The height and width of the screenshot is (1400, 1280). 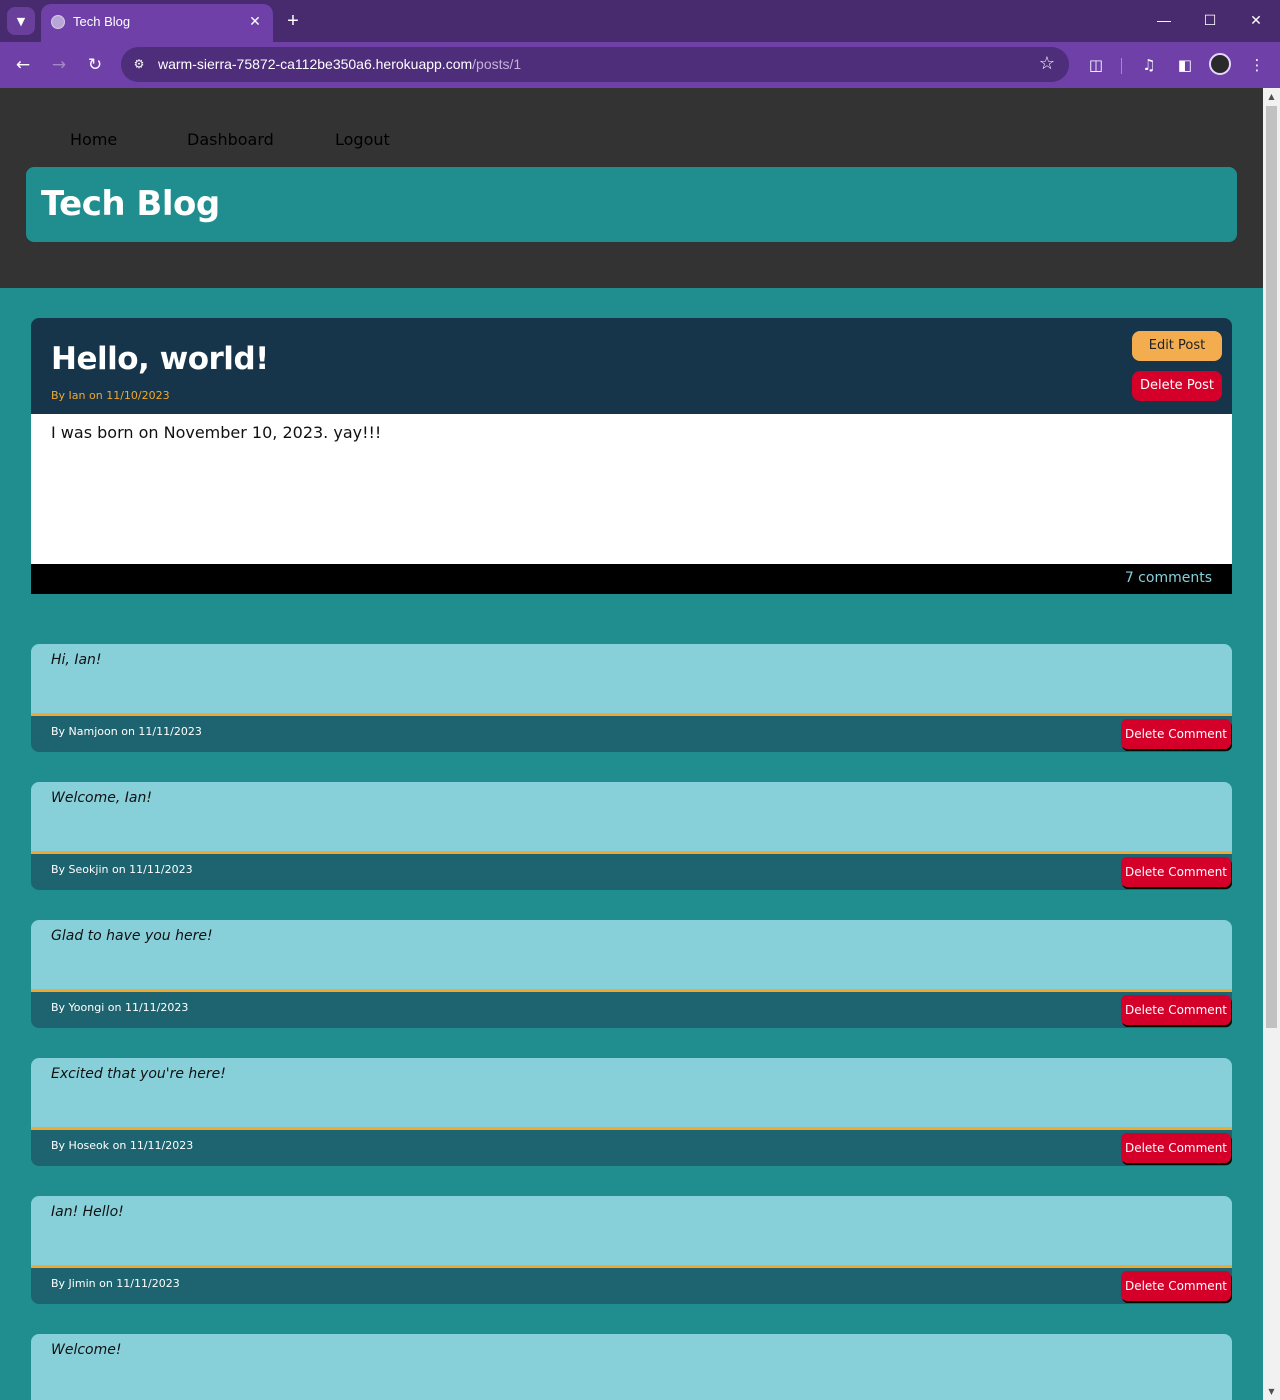 I want to click on comment-body: Welcome, Ian!, so click(x=631, y=818).